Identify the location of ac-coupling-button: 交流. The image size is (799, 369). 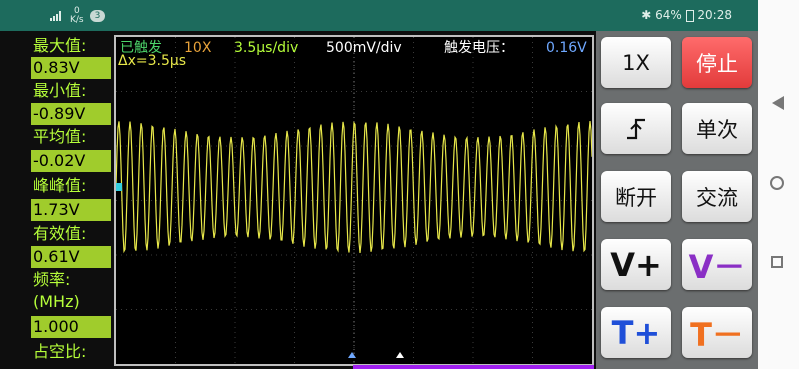
(717, 196).